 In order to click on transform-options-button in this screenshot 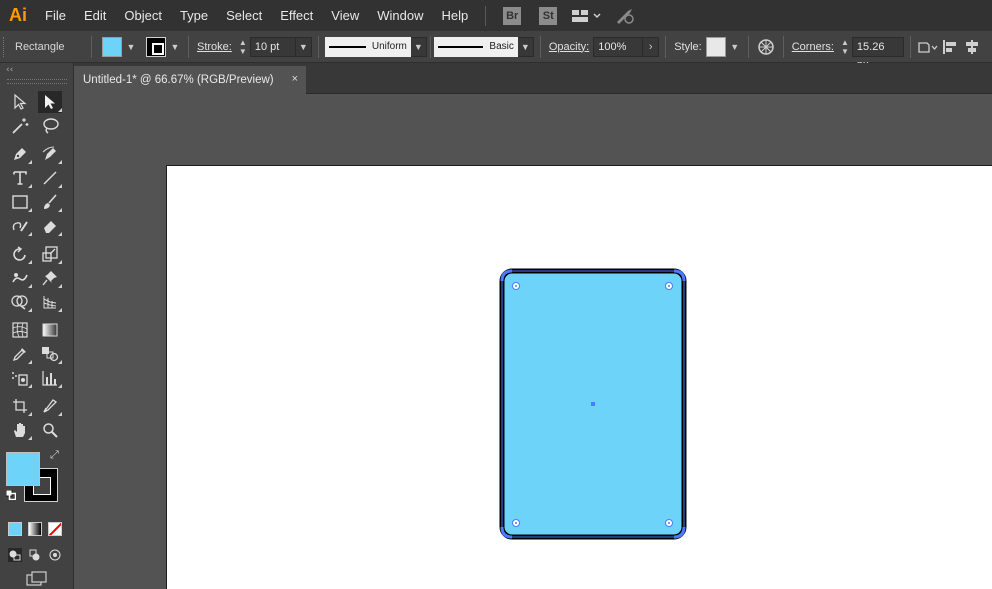, I will do `click(928, 47)`.